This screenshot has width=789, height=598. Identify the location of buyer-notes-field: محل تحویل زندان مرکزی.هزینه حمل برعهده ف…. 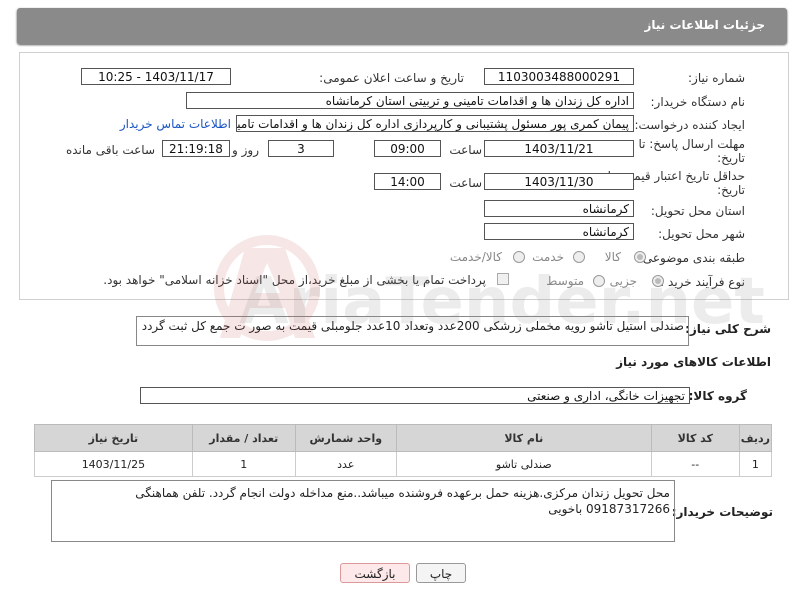
(363, 511).